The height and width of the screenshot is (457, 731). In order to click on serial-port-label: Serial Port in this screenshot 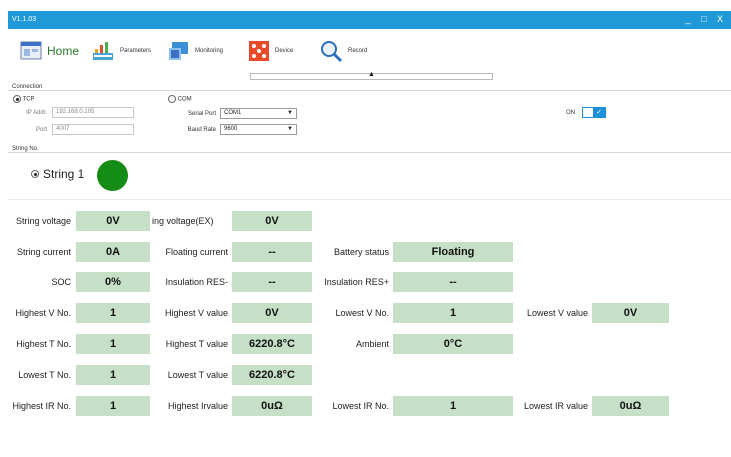, I will do `click(201, 114)`.